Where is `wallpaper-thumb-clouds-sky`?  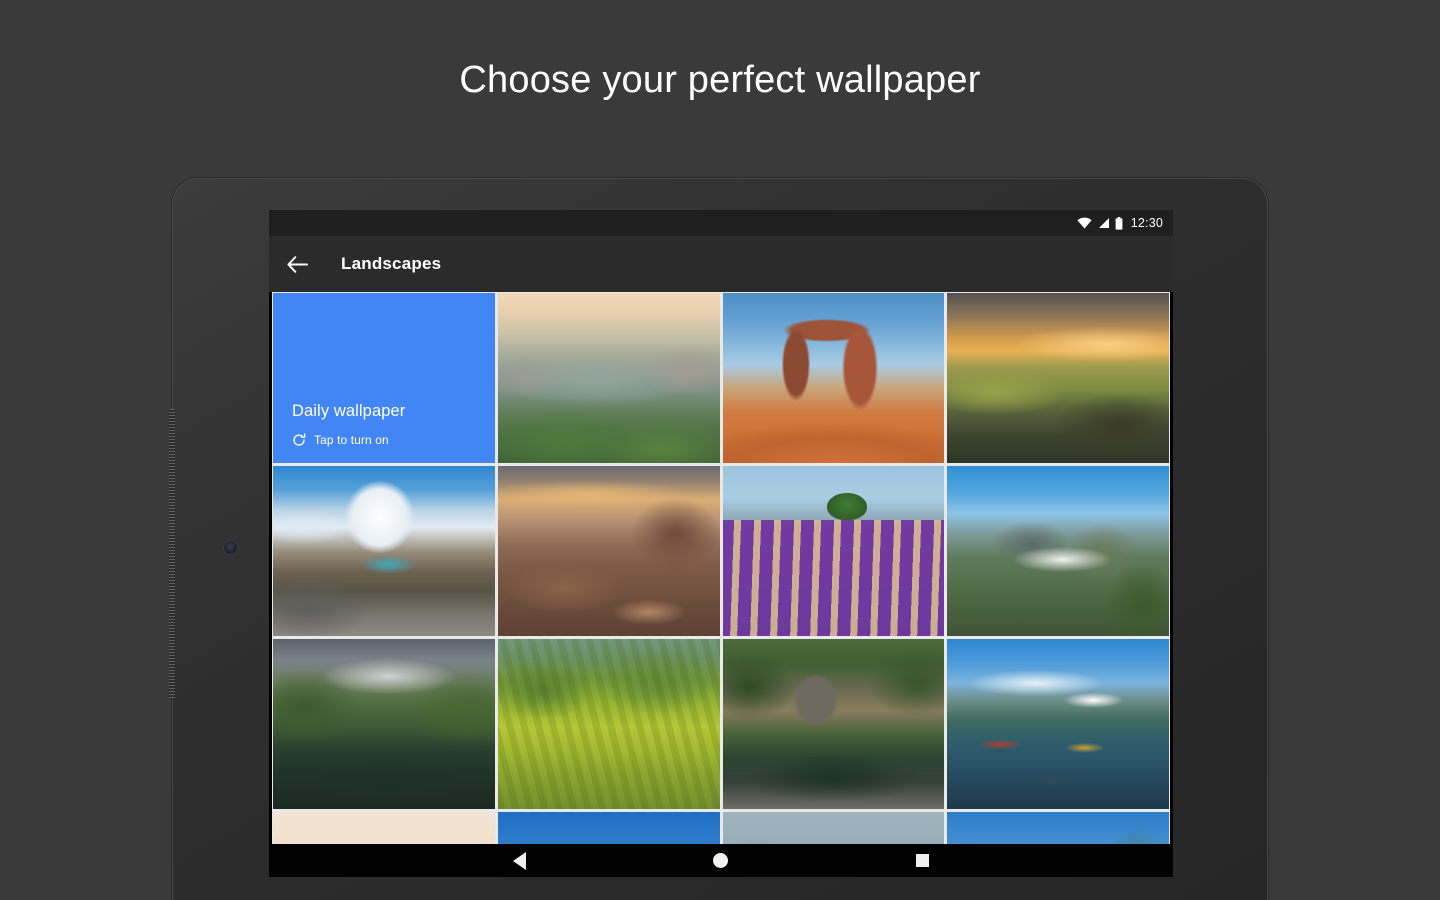
wallpaper-thumb-clouds-sky is located at coordinates (608, 828).